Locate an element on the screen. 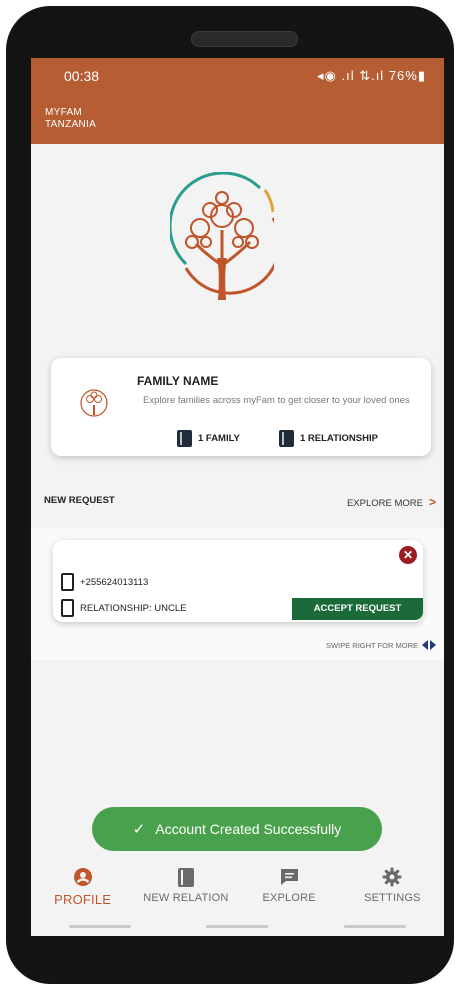  system-nav-bar is located at coordinates (237, 926).